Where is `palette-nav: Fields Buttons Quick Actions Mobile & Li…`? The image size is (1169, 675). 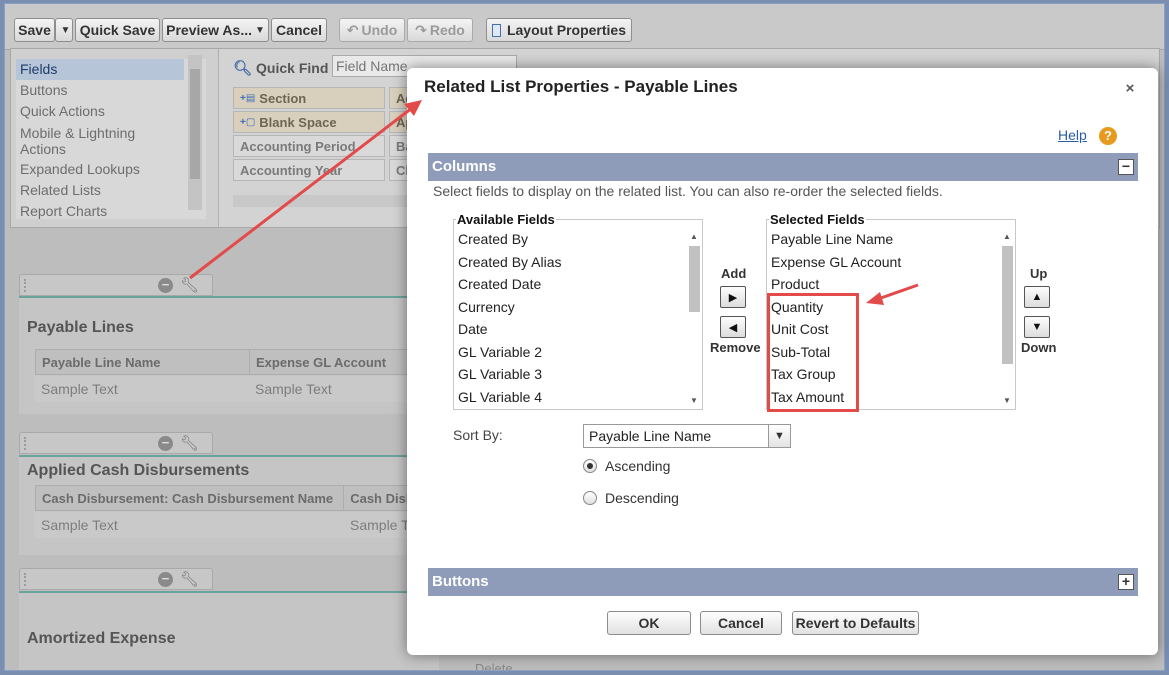 palette-nav: Fields Buttons Quick Actions Mobile & Li… is located at coordinates (111, 139).